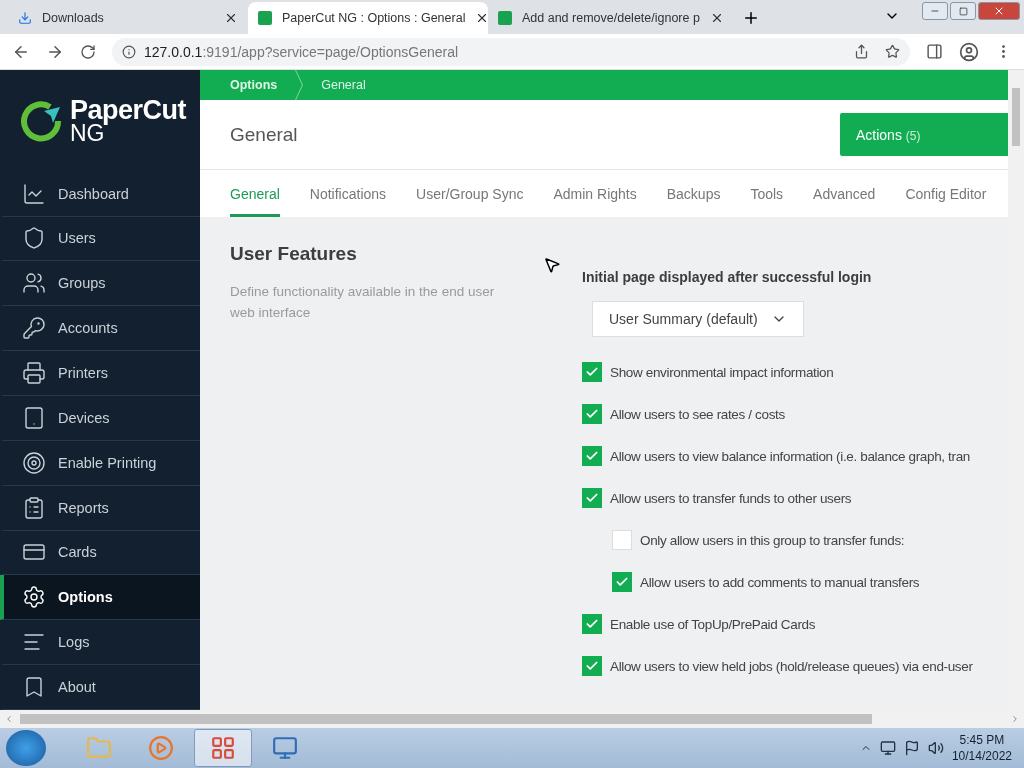  I want to click on browser-tab: PaperCut NG : Options : General, so click(368, 18).